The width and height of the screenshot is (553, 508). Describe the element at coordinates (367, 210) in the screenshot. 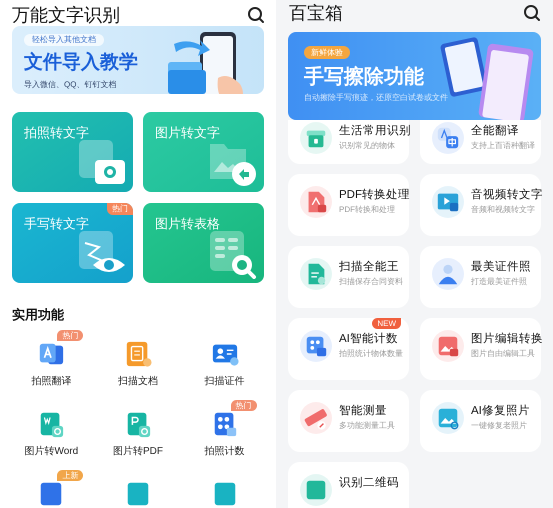

I see `card-subtitle: PDF转换和处理` at that location.